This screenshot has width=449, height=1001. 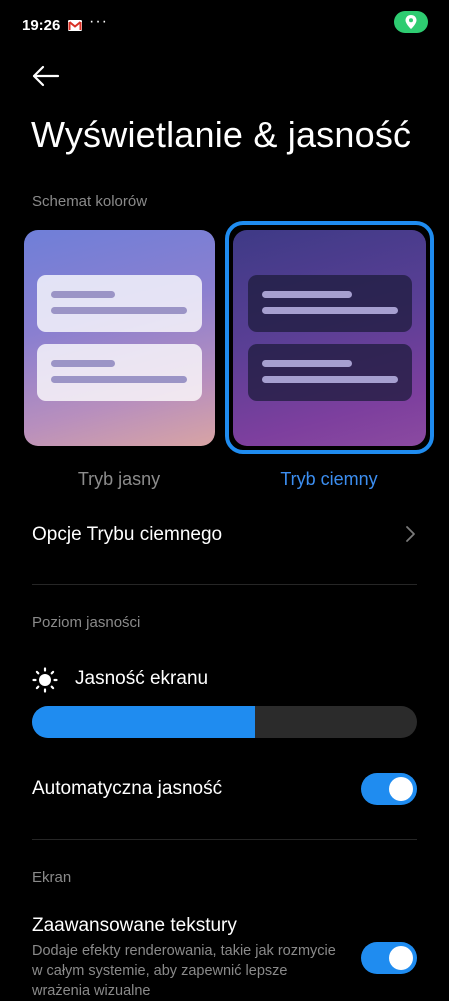 What do you see at coordinates (45, 680) in the screenshot?
I see `sun-icon` at bounding box center [45, 680].